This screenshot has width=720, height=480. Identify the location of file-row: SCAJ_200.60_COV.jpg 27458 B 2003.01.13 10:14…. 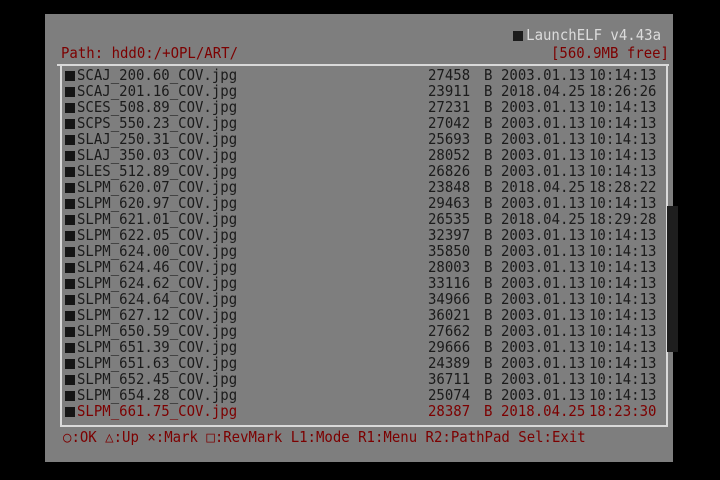
(359, 76).